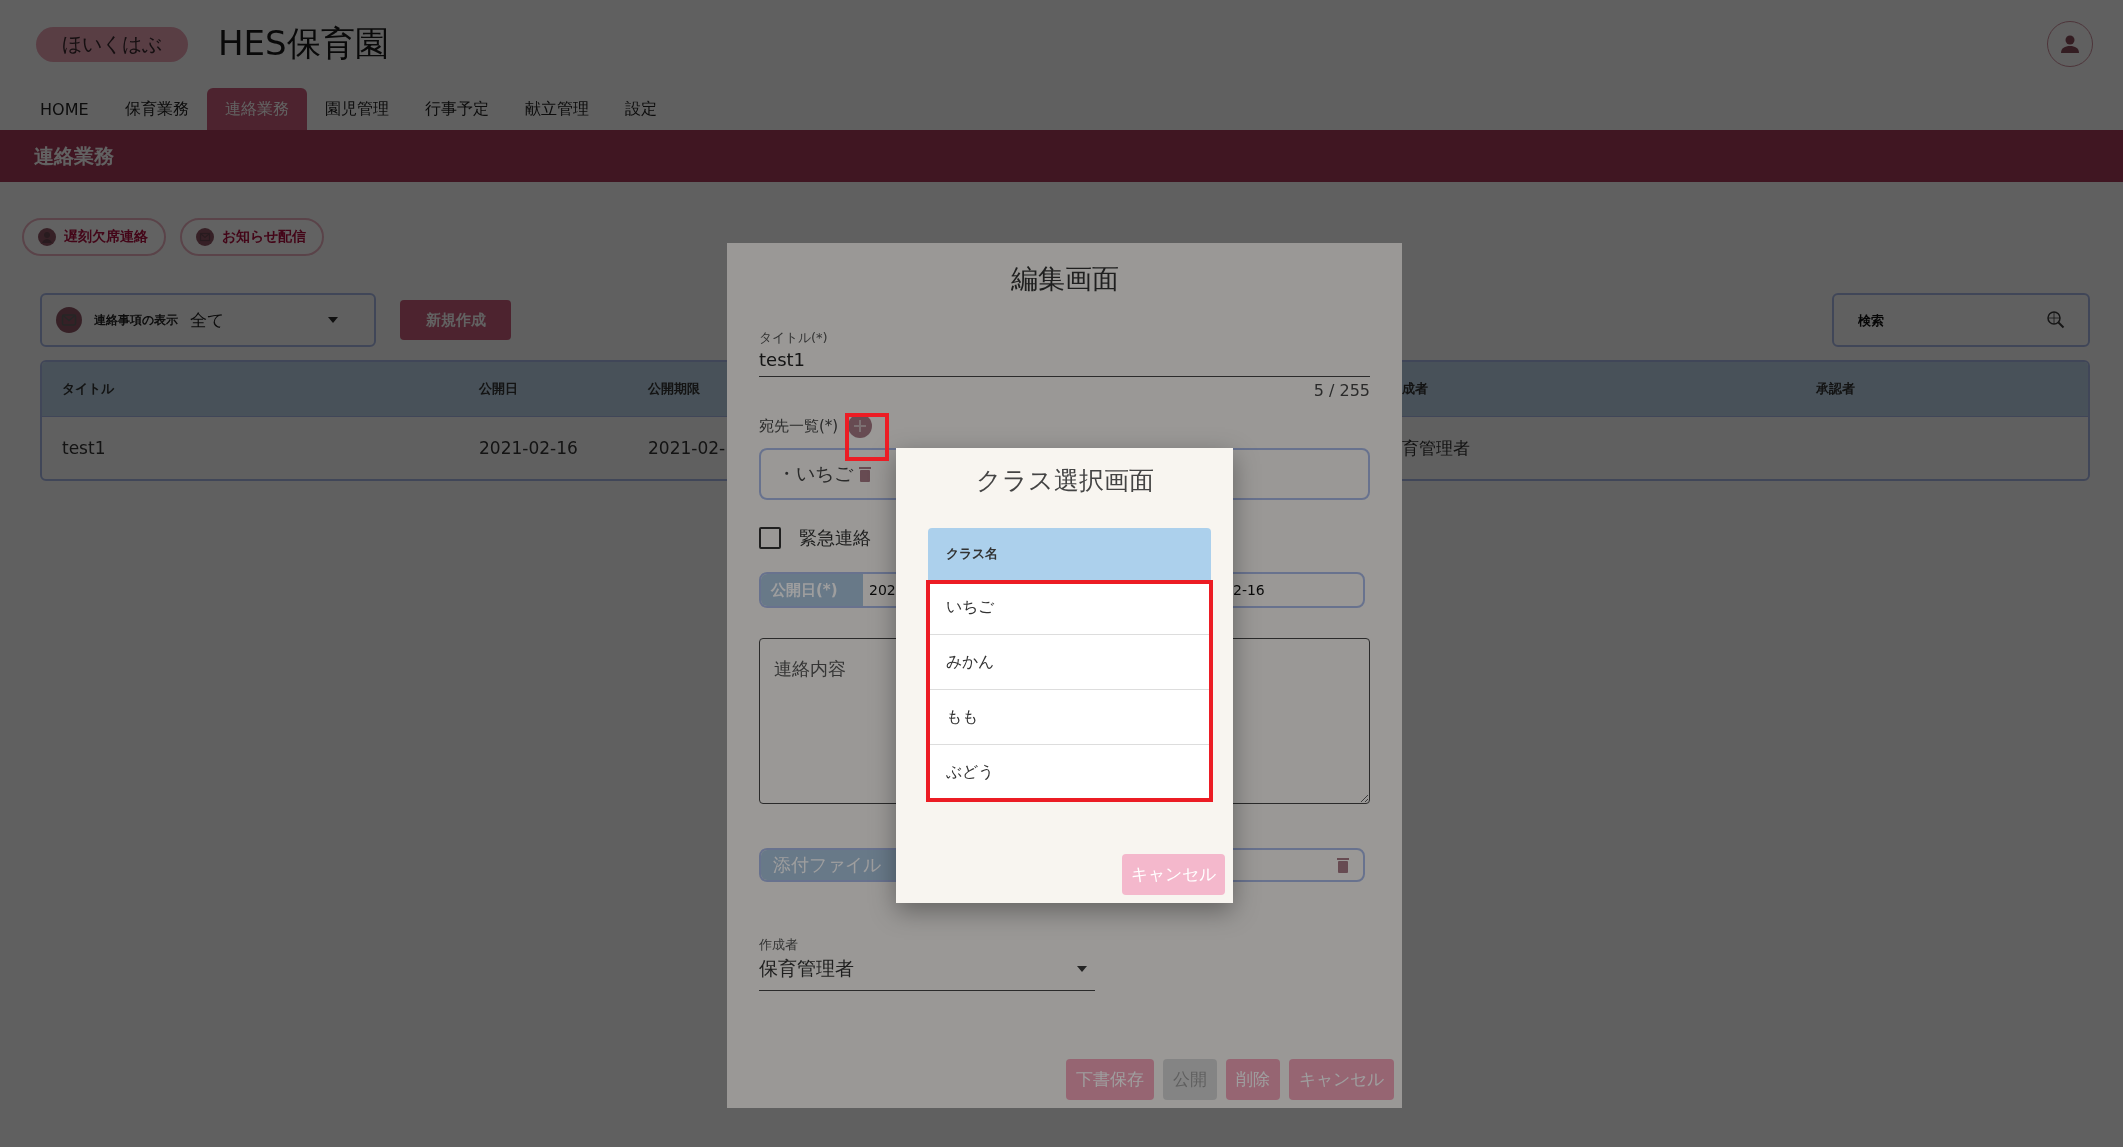 This screenshot has height=1147, width=2123. Describe the element at coordinates (303, 43) in the screenshot. I see `site-title: HES保育園` at that location.